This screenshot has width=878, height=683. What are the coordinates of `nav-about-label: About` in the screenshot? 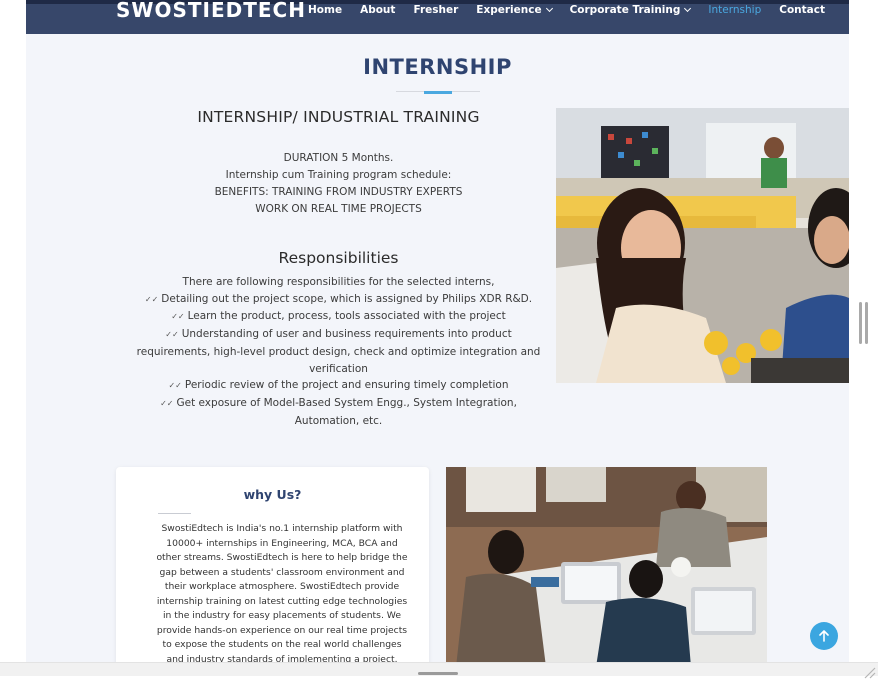 It's located at (378, 10).